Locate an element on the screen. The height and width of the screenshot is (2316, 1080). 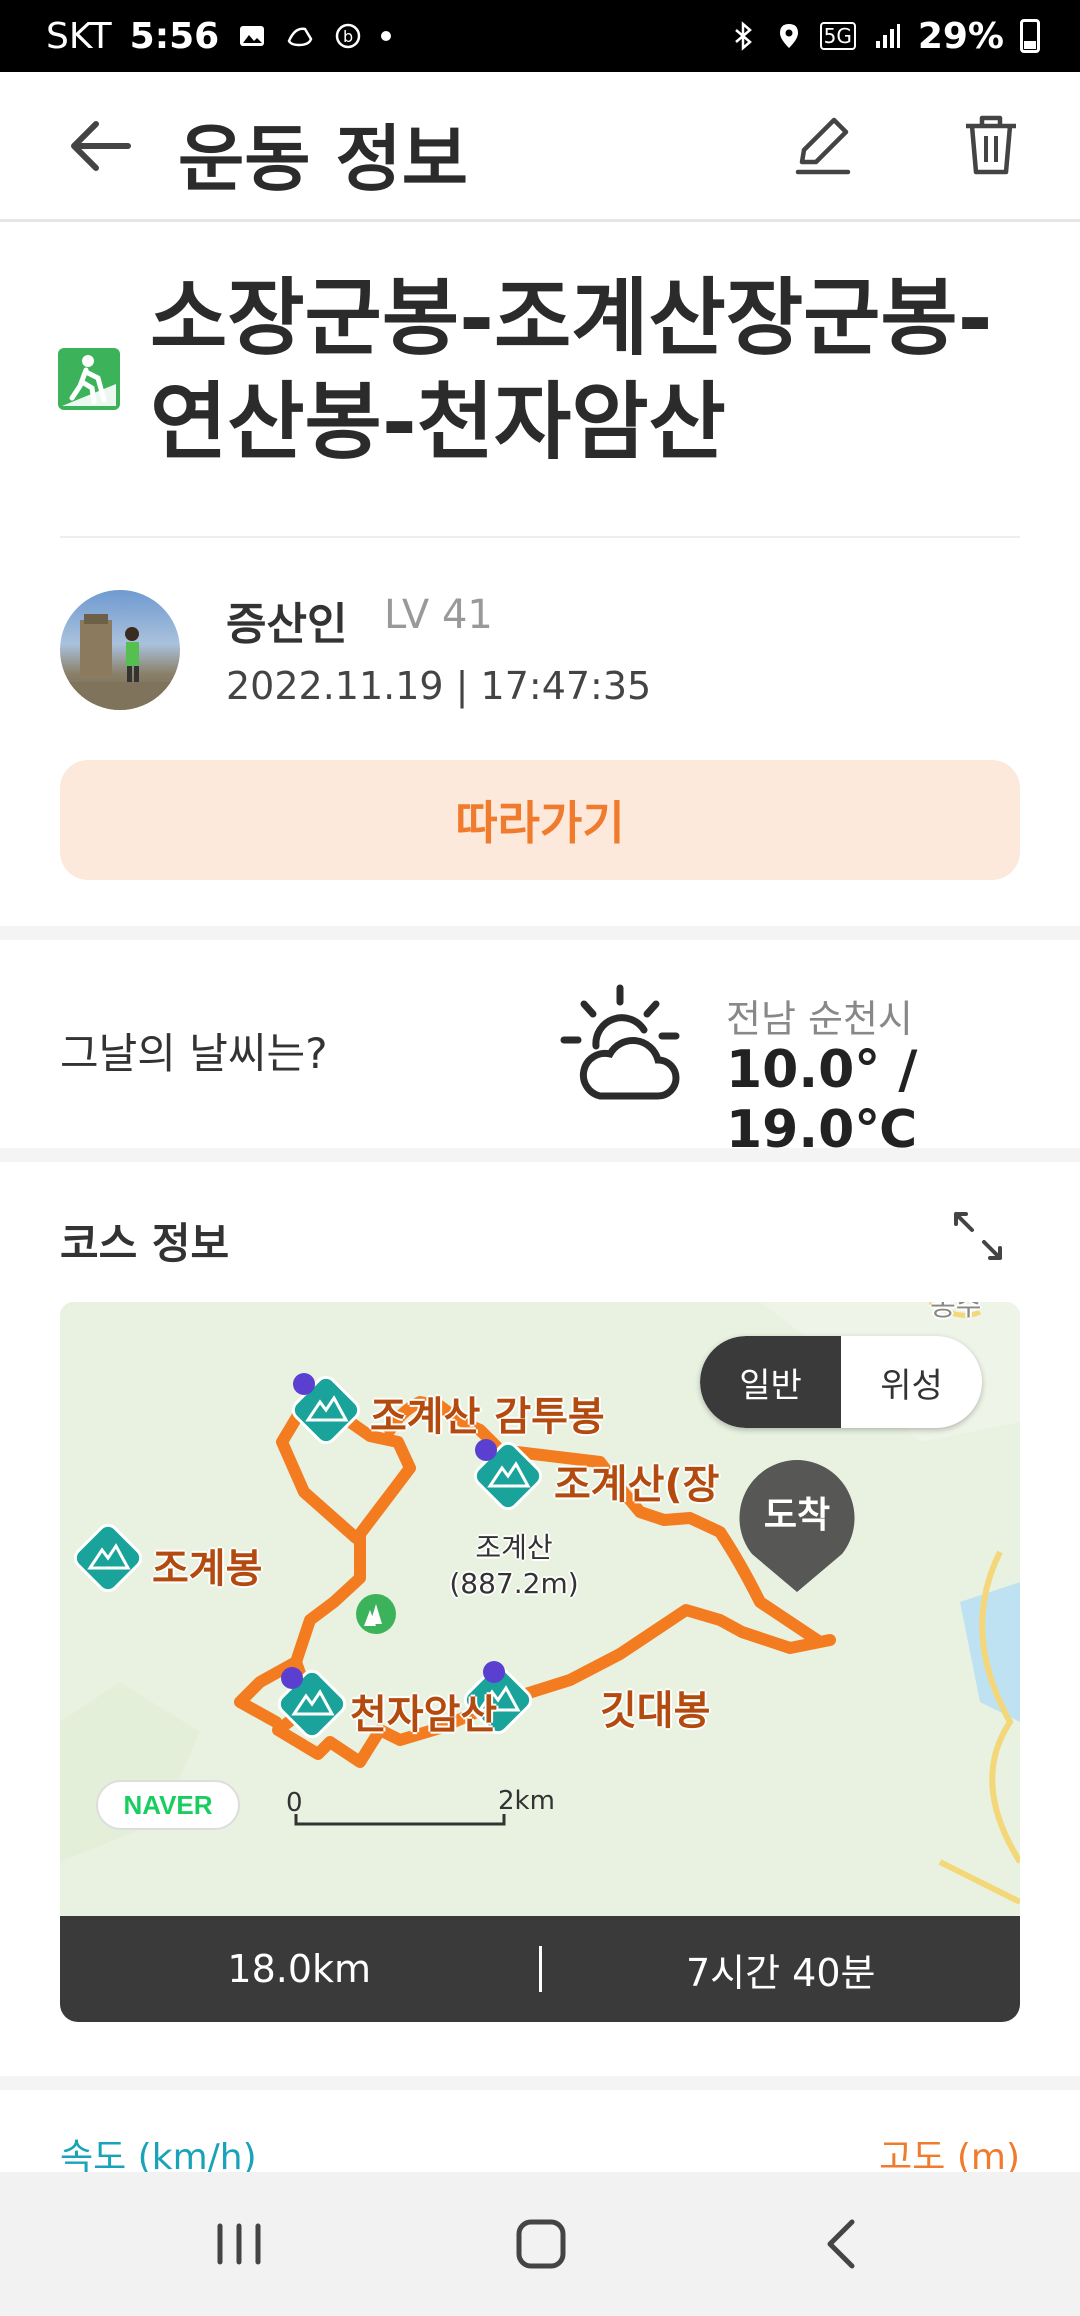
time-label: 5:56 is located at coordinates (174, 36).